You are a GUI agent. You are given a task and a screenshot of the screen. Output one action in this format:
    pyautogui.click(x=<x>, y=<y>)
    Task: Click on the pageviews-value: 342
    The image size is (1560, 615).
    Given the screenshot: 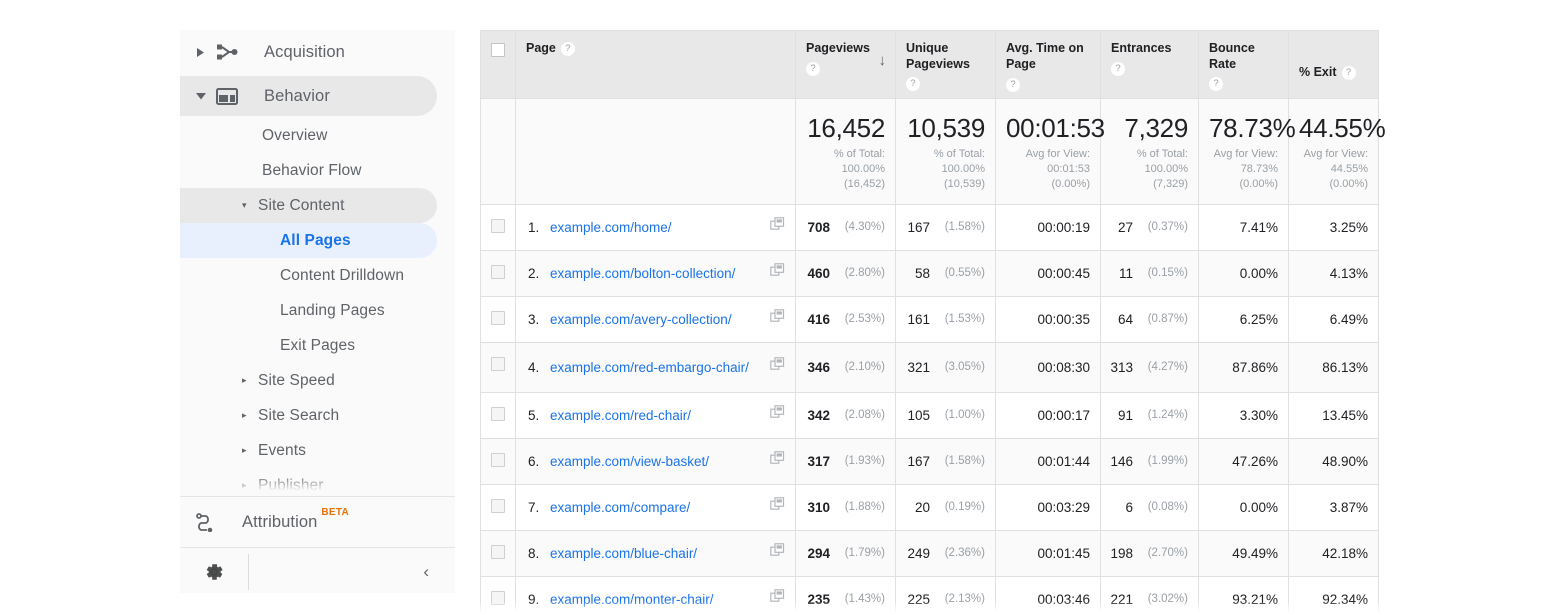 What is the action you would take?
    pyautogui.click(x=818, y=415)
    